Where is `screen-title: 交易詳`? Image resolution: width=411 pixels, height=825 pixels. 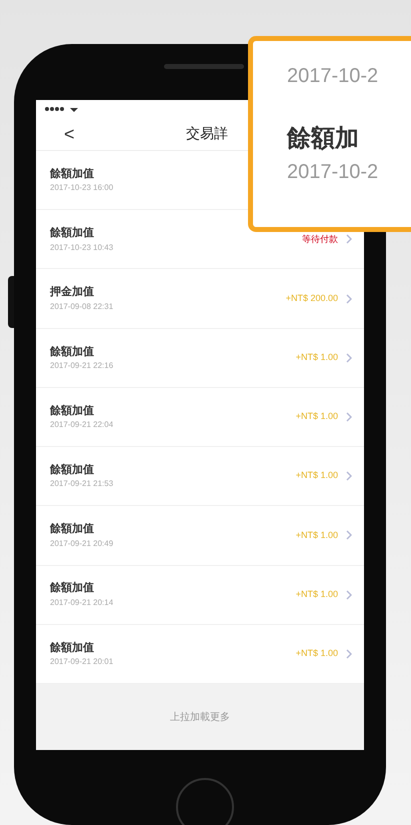 screen-title: 交易詳 is located at coordinates (207, 133).